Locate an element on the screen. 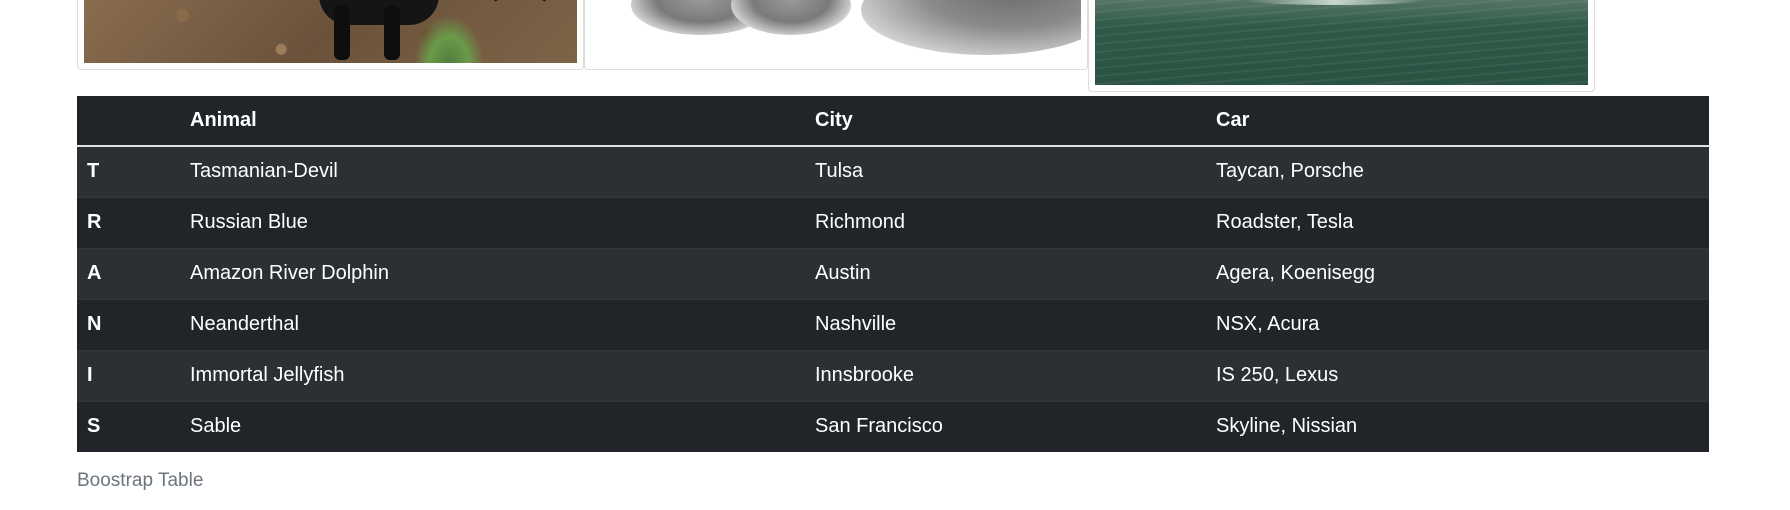  row-car: IS 250, Lexus is located at coordinates (1277, 375).